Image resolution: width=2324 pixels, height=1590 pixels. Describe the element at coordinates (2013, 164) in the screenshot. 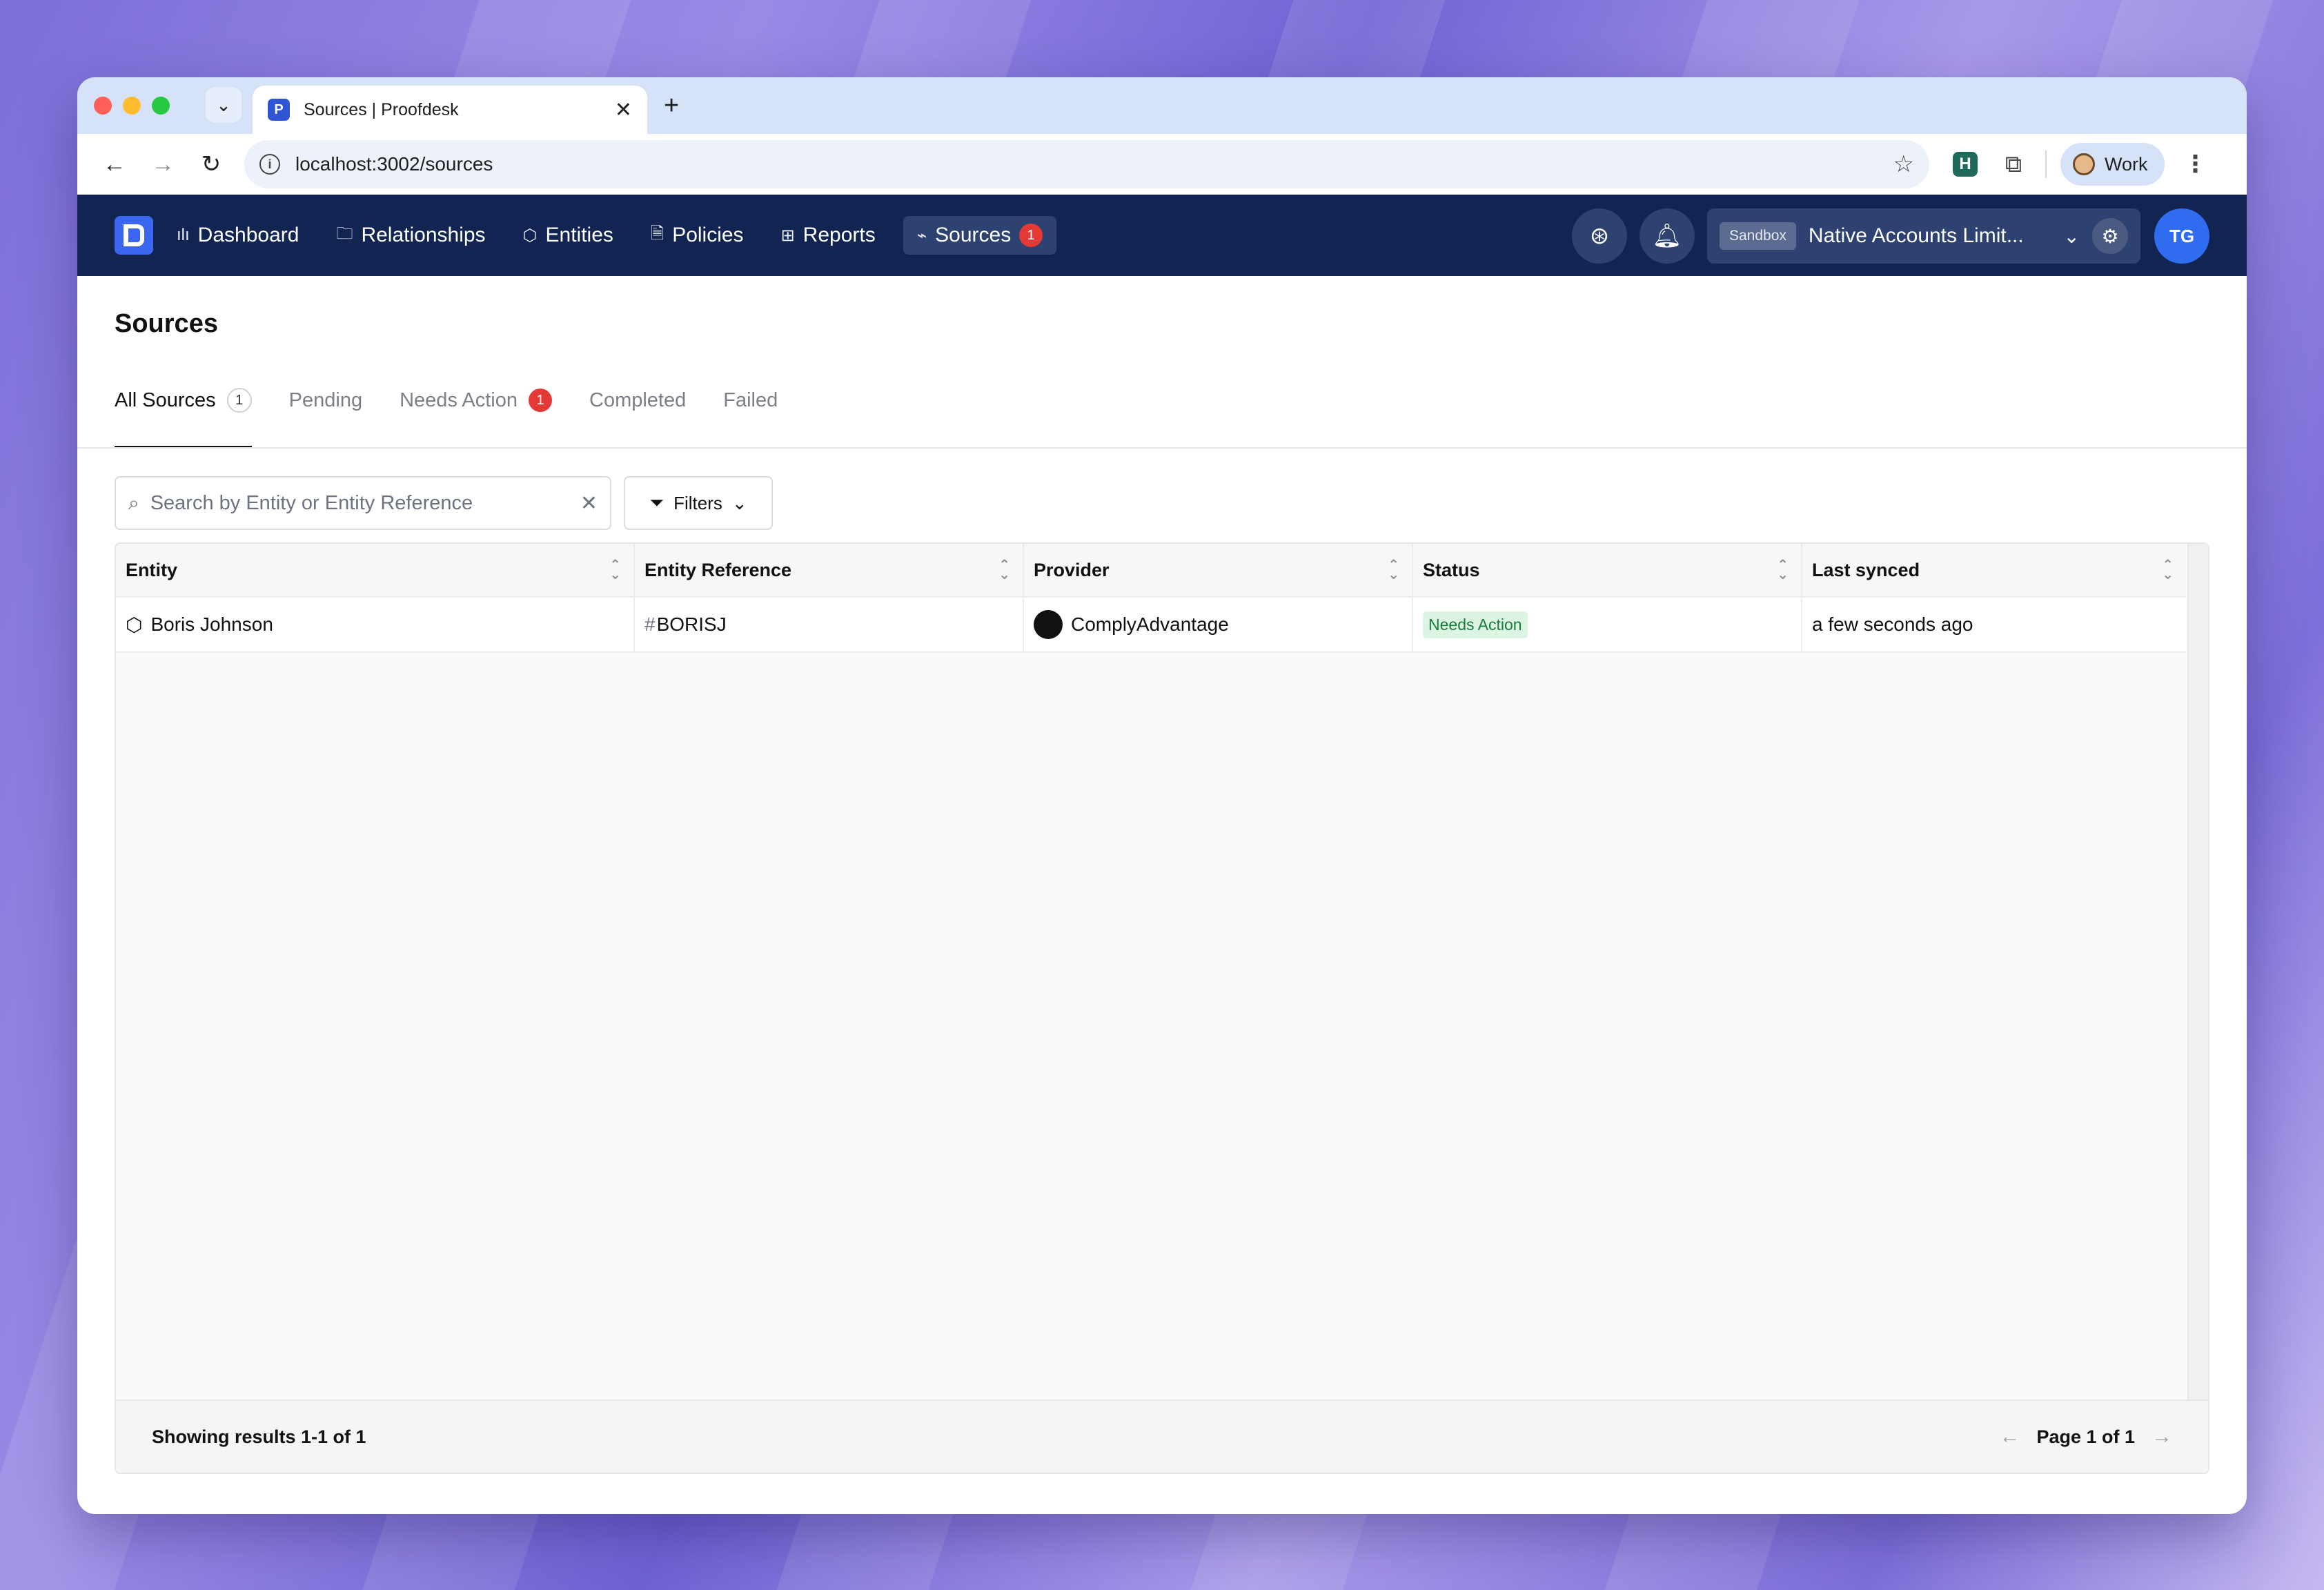

I see `extensions-puzzle-icon: ⧉` at that location.